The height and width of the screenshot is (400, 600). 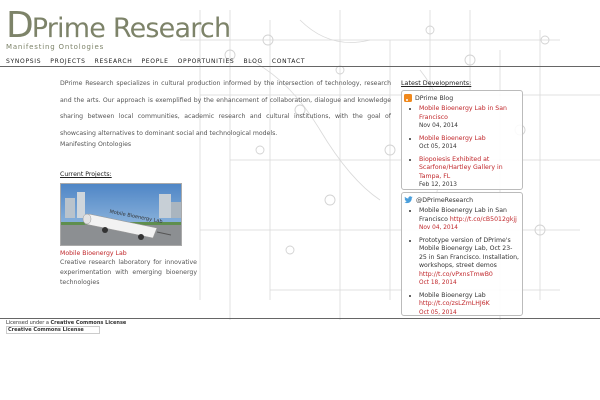 I want to click on post-date: Feb 12, 2013, so click(x=438, y=185).